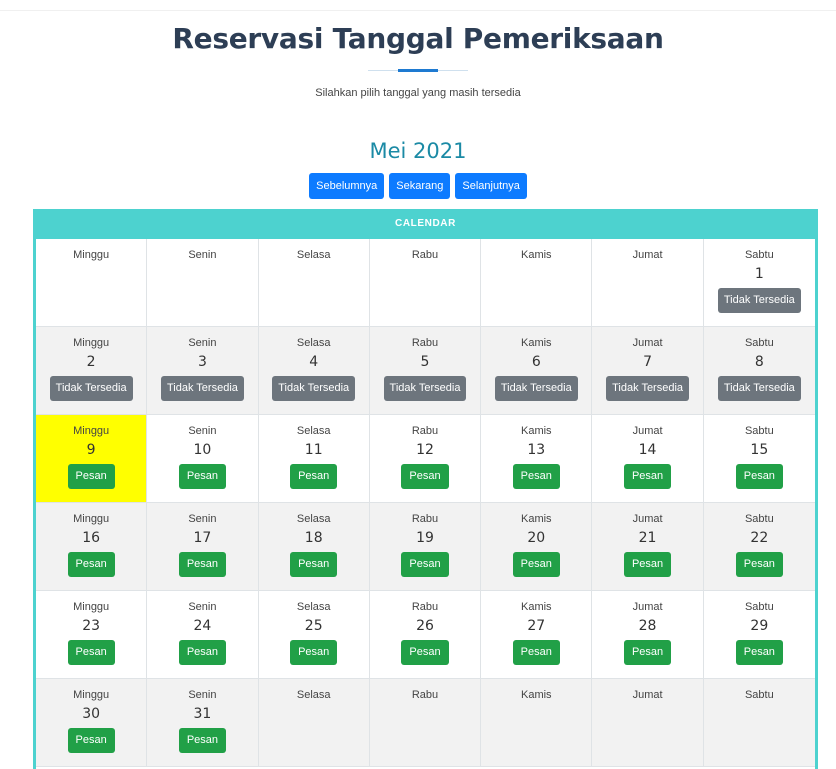  I want to click on date-number: 6, so click(536, 362).